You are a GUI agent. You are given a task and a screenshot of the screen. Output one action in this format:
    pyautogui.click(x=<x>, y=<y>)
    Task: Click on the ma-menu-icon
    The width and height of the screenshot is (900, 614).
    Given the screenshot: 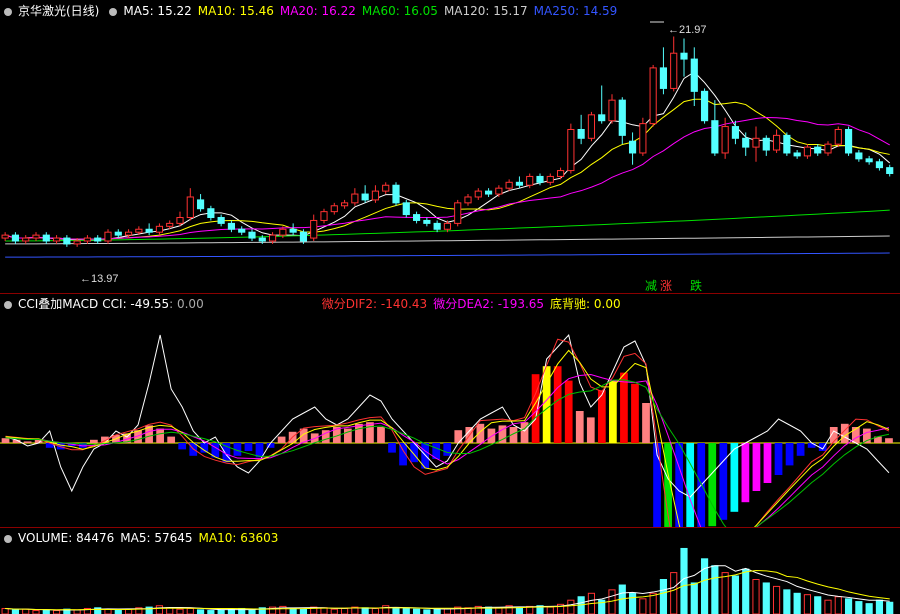 What is the action you would take?
    pyautogui.click(x=113, y=11)
    